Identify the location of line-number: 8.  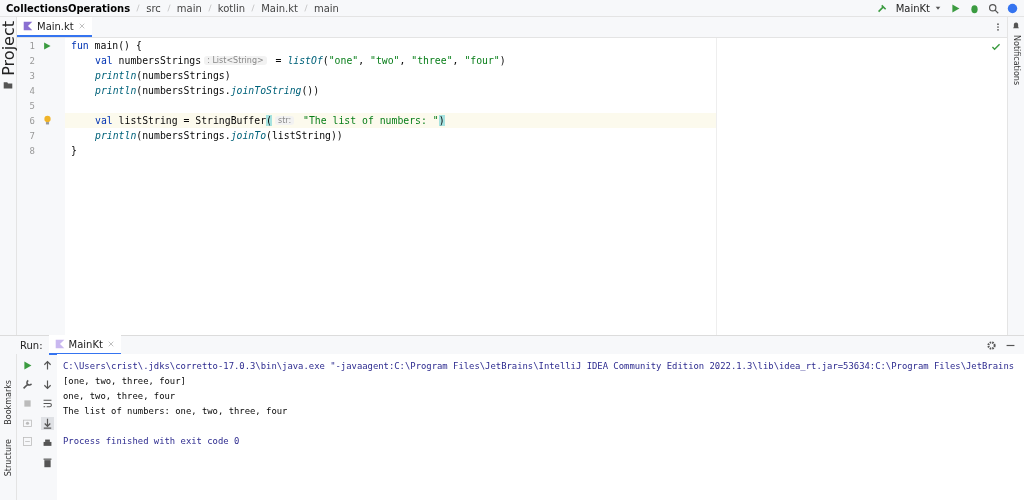
(31, 150).